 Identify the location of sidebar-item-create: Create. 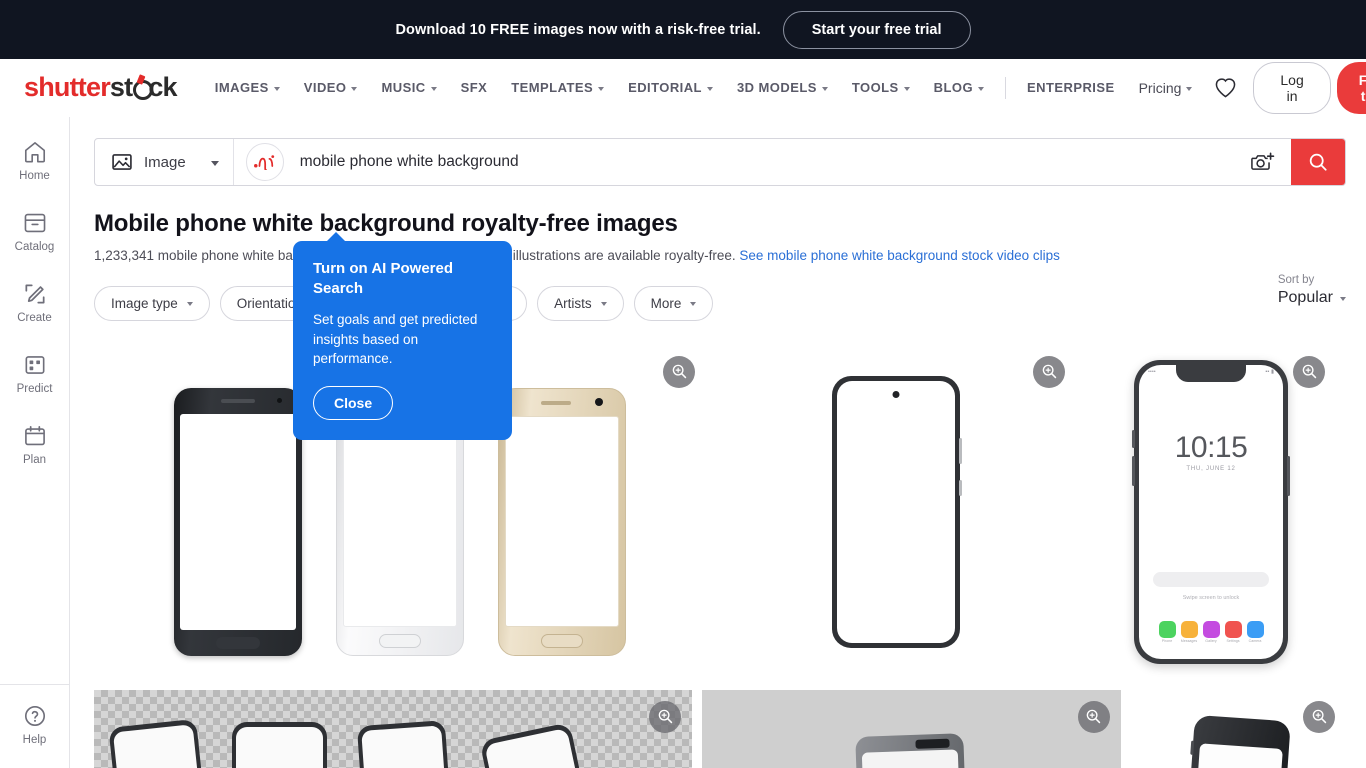
(34, 302).